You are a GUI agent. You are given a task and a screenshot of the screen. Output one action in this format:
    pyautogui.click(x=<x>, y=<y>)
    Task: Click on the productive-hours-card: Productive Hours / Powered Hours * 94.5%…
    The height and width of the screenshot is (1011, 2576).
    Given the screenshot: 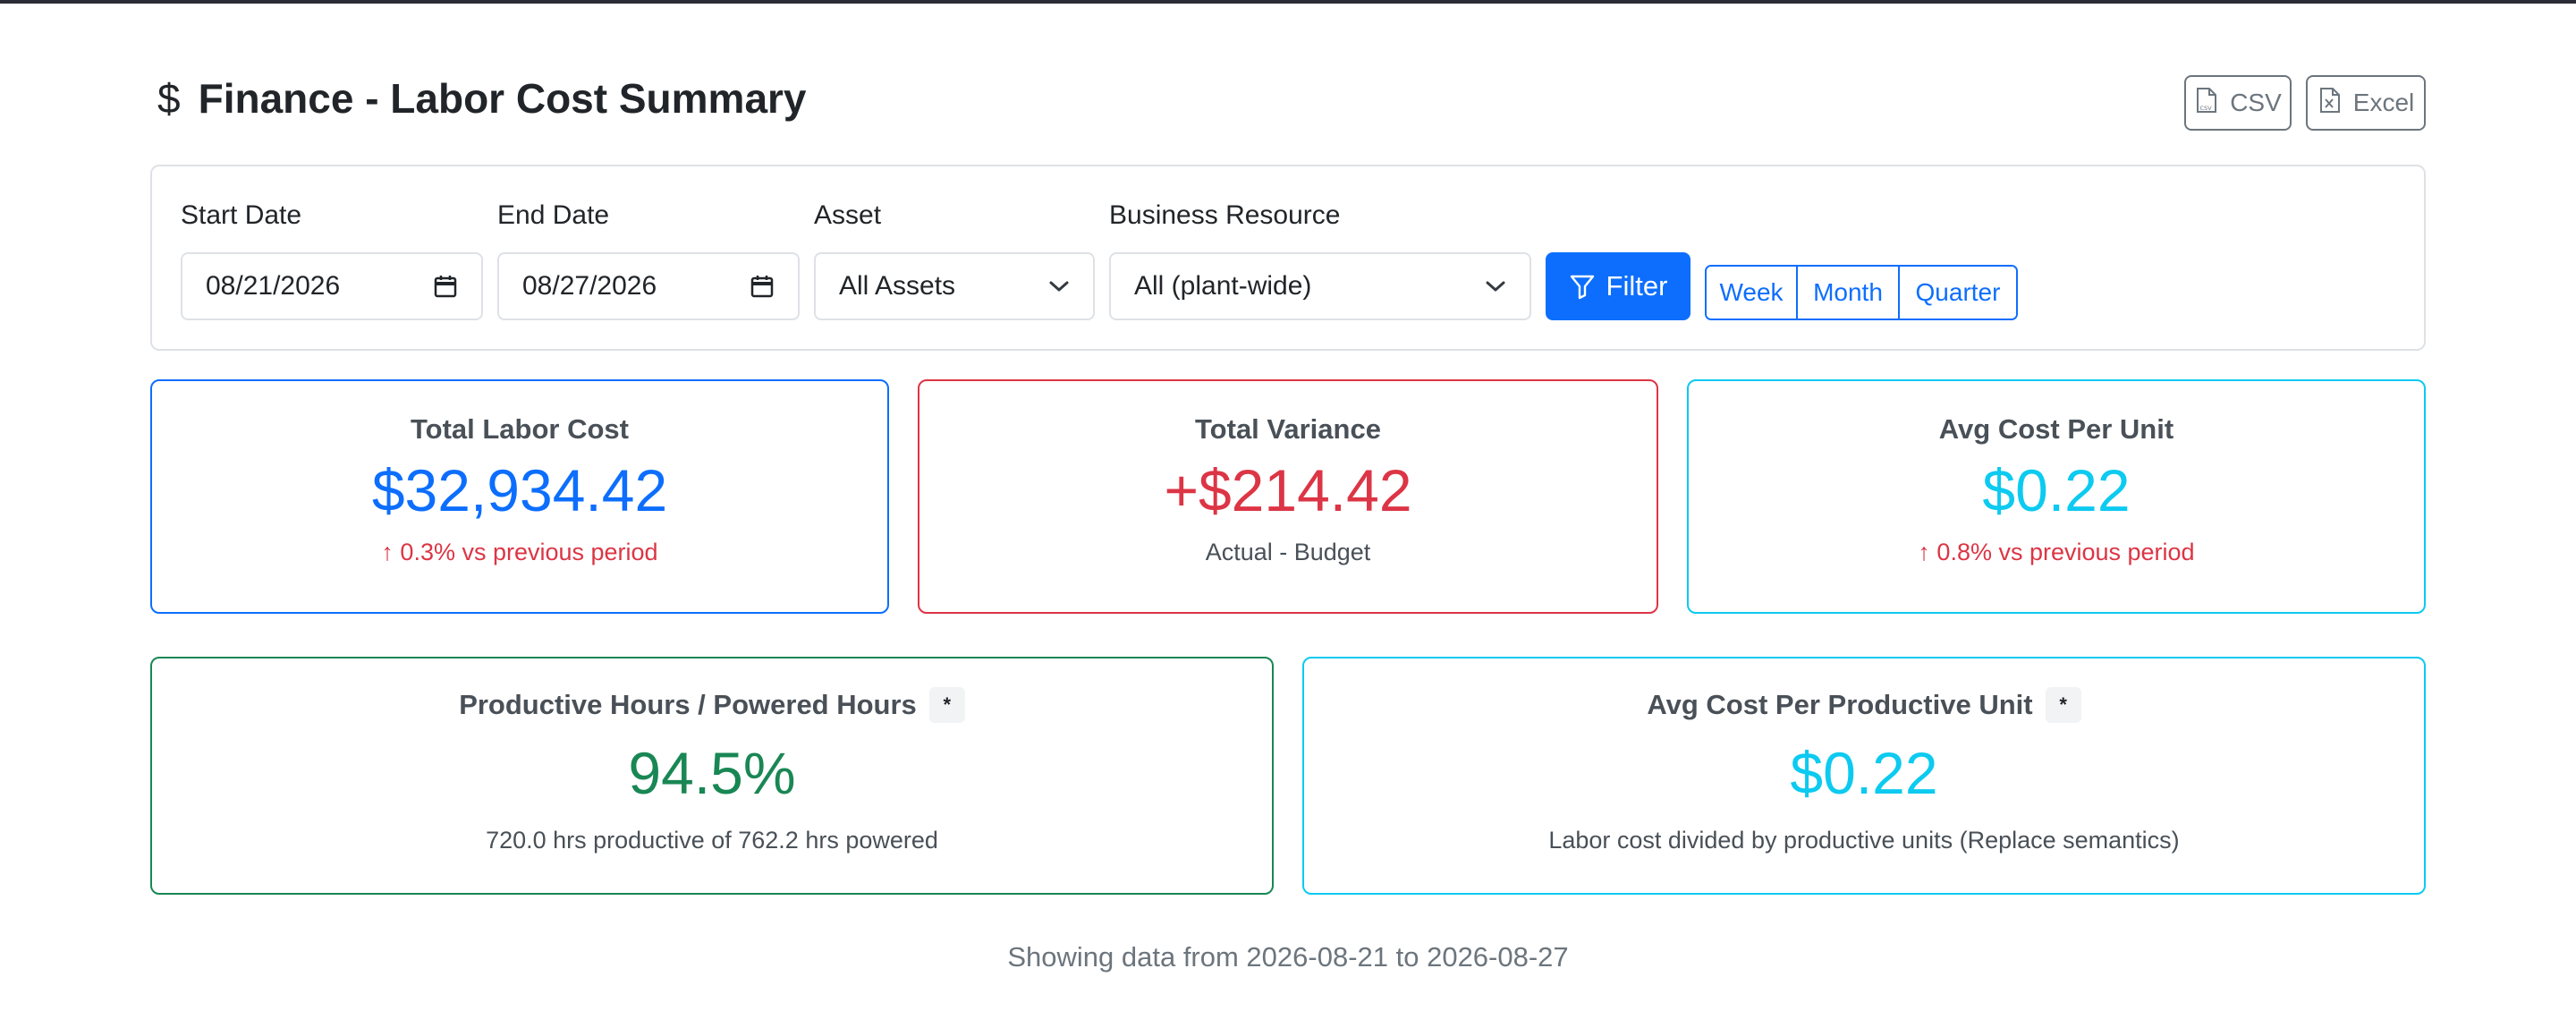 What is the action you would take?
    pyautogui.click(x=712, y=776)
    